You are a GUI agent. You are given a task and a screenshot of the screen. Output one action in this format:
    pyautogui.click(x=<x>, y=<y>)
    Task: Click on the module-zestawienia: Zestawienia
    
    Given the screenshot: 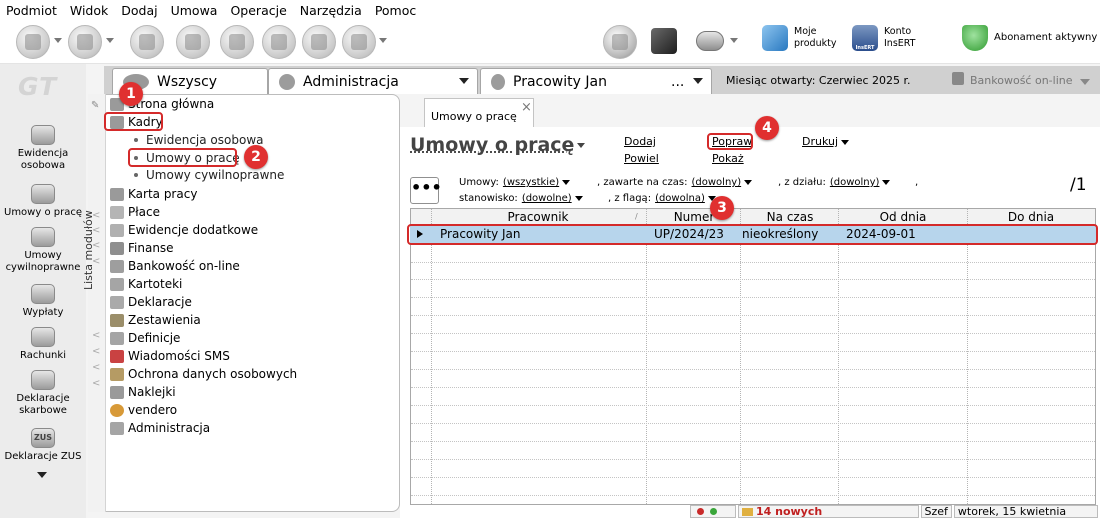 What is the action you would take?
    pyautogui.click(x=155, y=320)
    